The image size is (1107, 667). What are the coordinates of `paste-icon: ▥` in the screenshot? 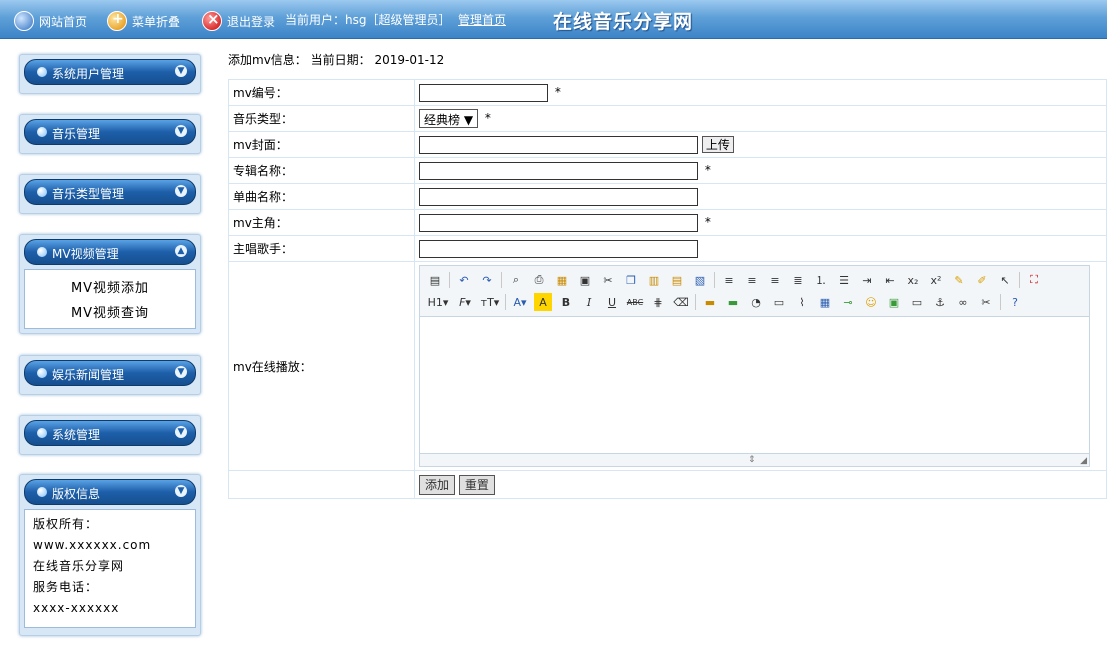 It's located at (654, 280).